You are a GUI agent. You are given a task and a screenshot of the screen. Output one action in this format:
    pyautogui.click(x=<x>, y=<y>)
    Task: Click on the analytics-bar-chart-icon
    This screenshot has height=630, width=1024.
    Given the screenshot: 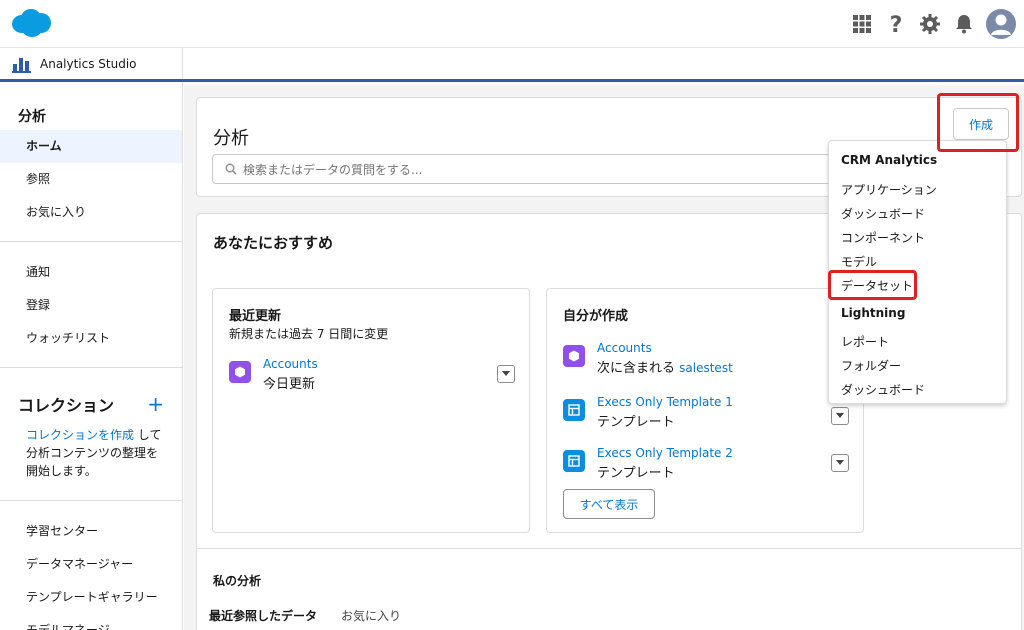 What is the action you would take?
    pyautogui.click(x=21, y=65)
    